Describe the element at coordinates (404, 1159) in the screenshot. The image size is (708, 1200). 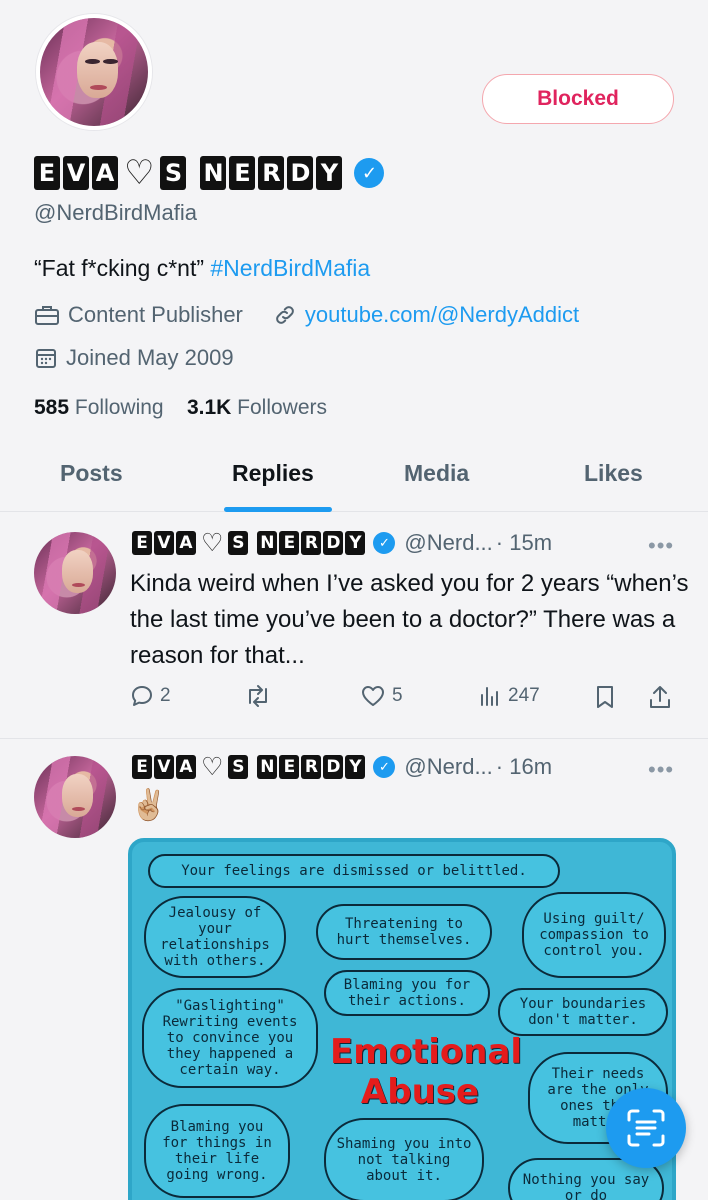
I see `media-bubble: Shaming you into not talking about it.` at that location.